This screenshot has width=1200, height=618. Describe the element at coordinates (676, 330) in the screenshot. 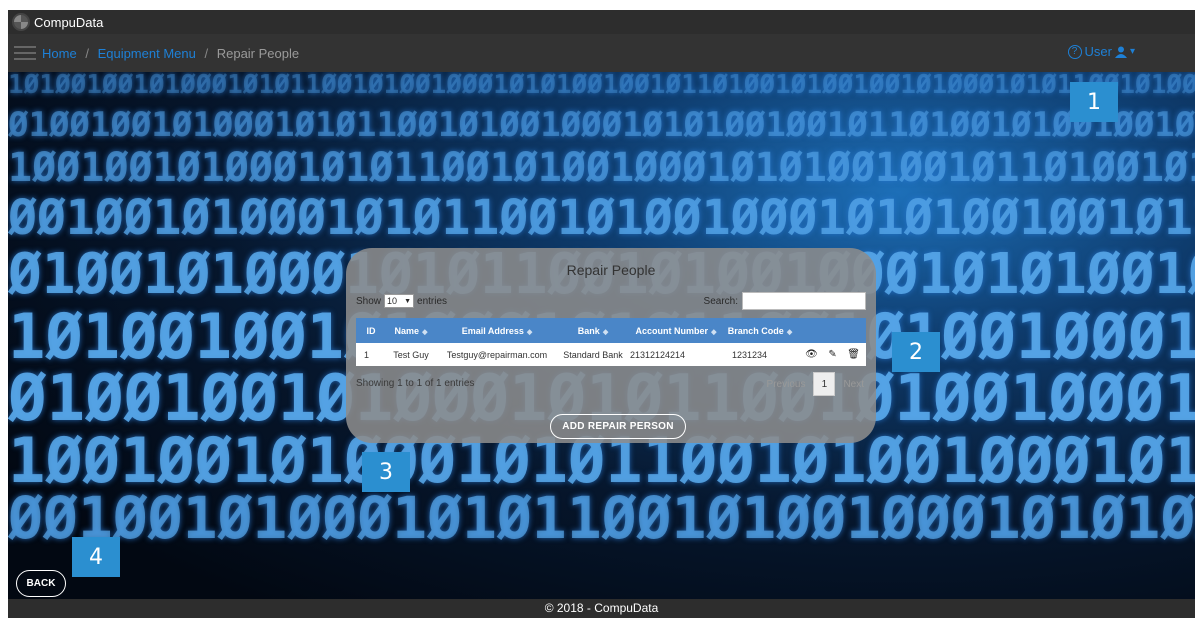

I see `column-header-account-number: Account Number ◆` at that location.